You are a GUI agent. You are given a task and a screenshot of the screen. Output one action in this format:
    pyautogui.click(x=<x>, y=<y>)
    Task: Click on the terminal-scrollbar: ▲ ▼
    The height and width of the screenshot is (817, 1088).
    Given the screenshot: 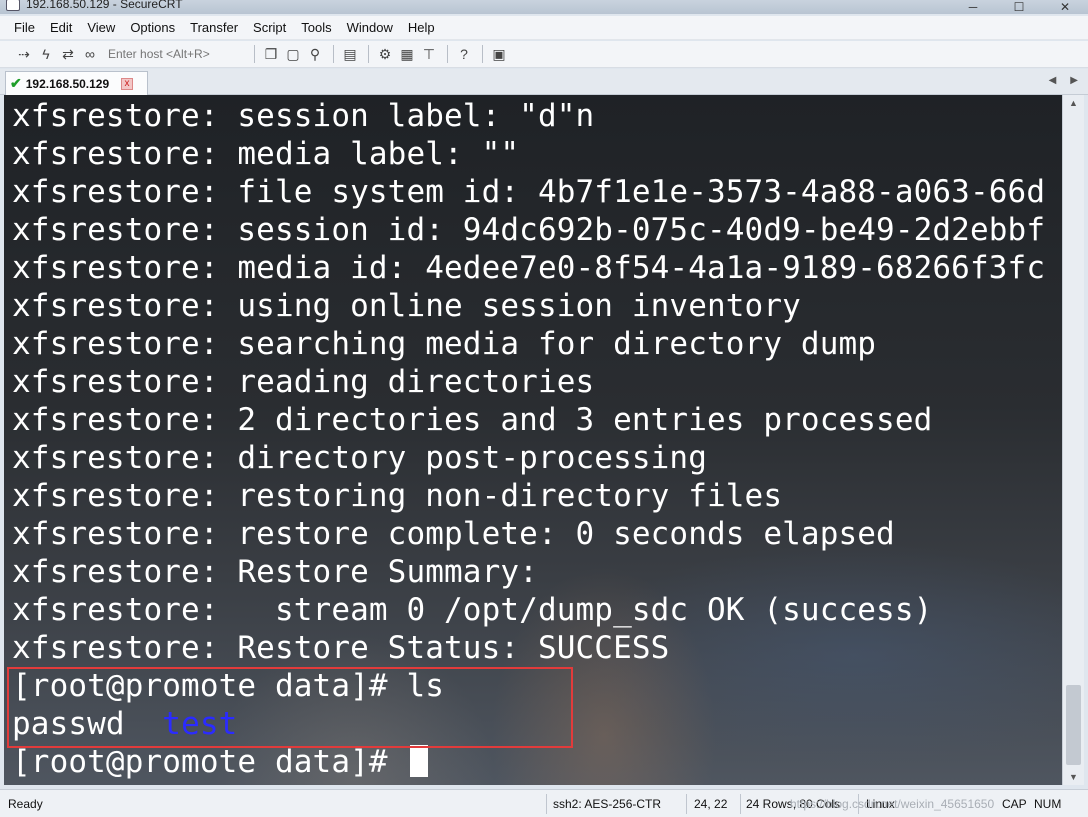 What is the action you would take?
    pyautogui.click(x=1073, y=440)
    